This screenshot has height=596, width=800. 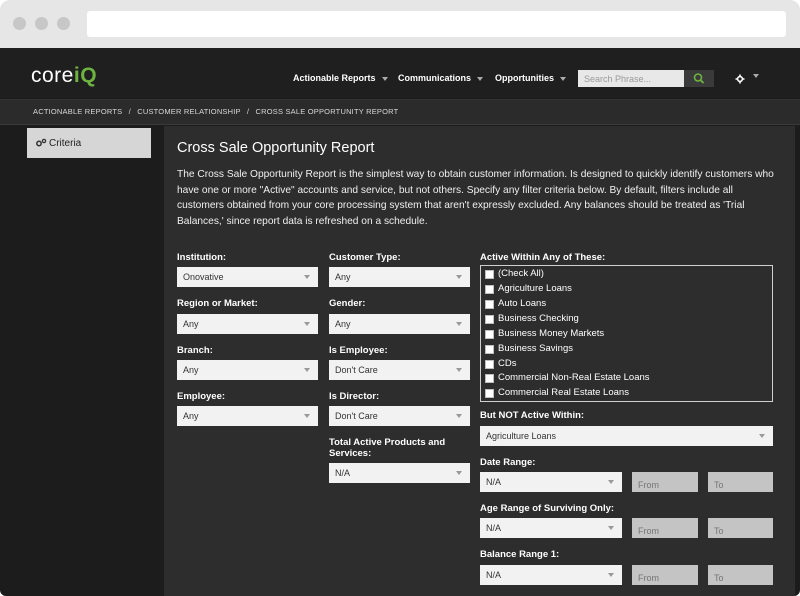 I want to click on checkbox-label: Business Checking, so click(x=538, y=318).